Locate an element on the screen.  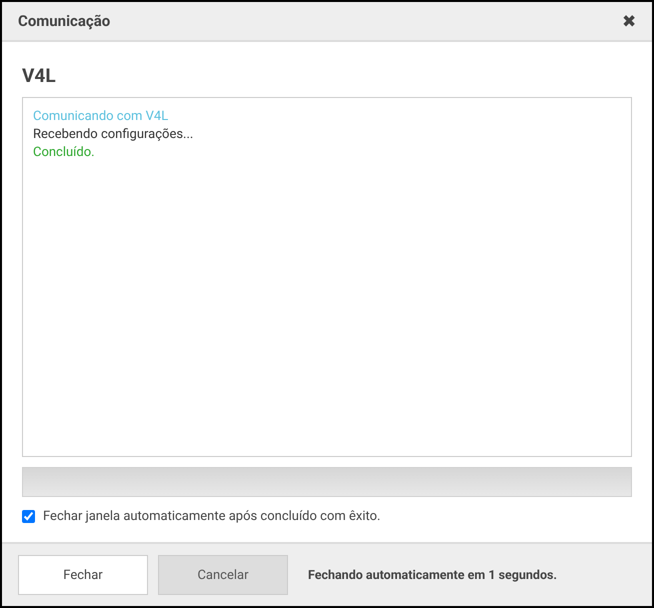
status-text: Fechando automaticamente em 1 segundos. is located at coordinates (433, 575).